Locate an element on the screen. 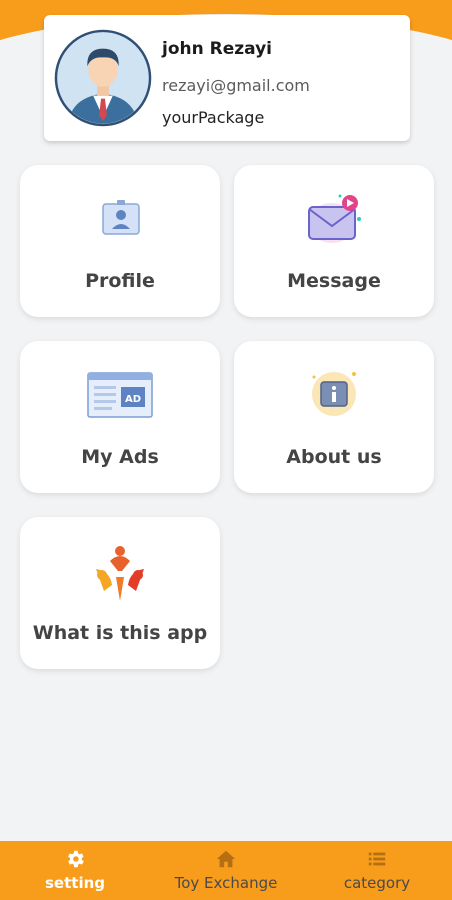 The image size is (452, 900). user-name: john Rezayi is located at coordinates (217, 49).